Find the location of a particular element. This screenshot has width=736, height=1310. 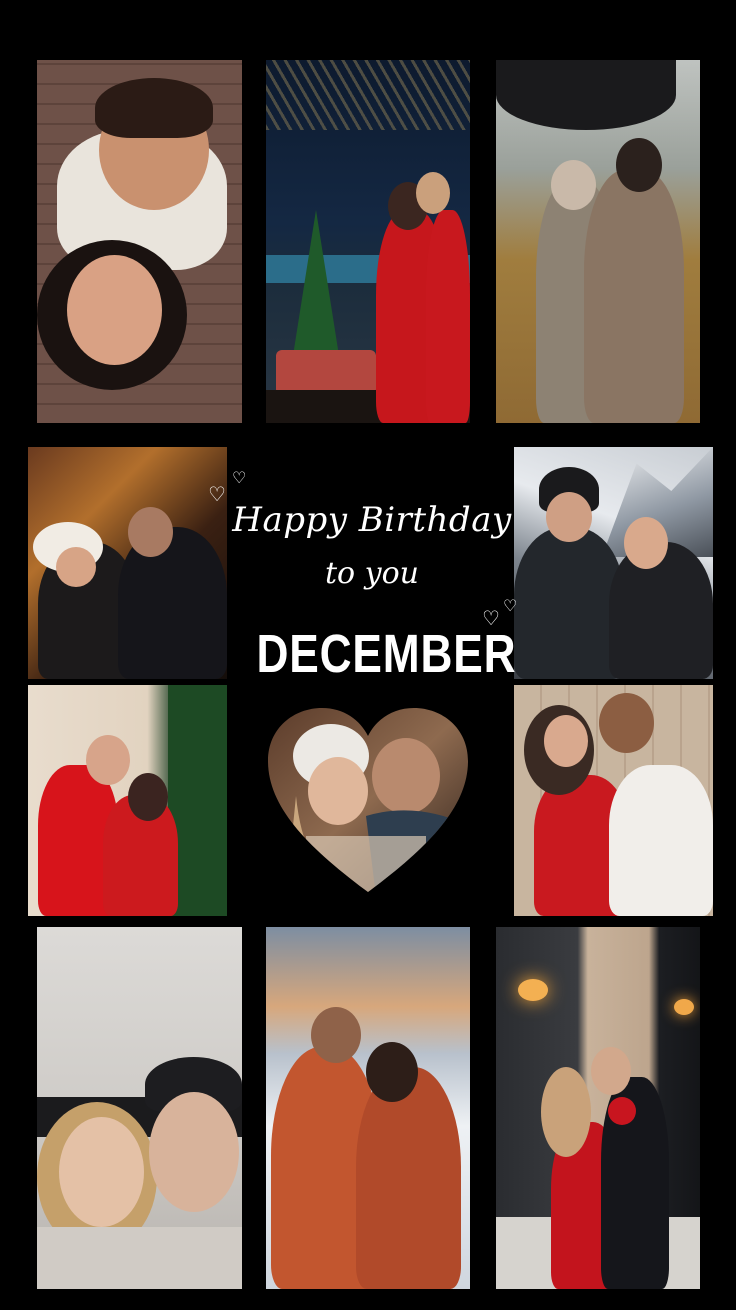

greeting-line-2: to you is located at coordinates (372, 573).